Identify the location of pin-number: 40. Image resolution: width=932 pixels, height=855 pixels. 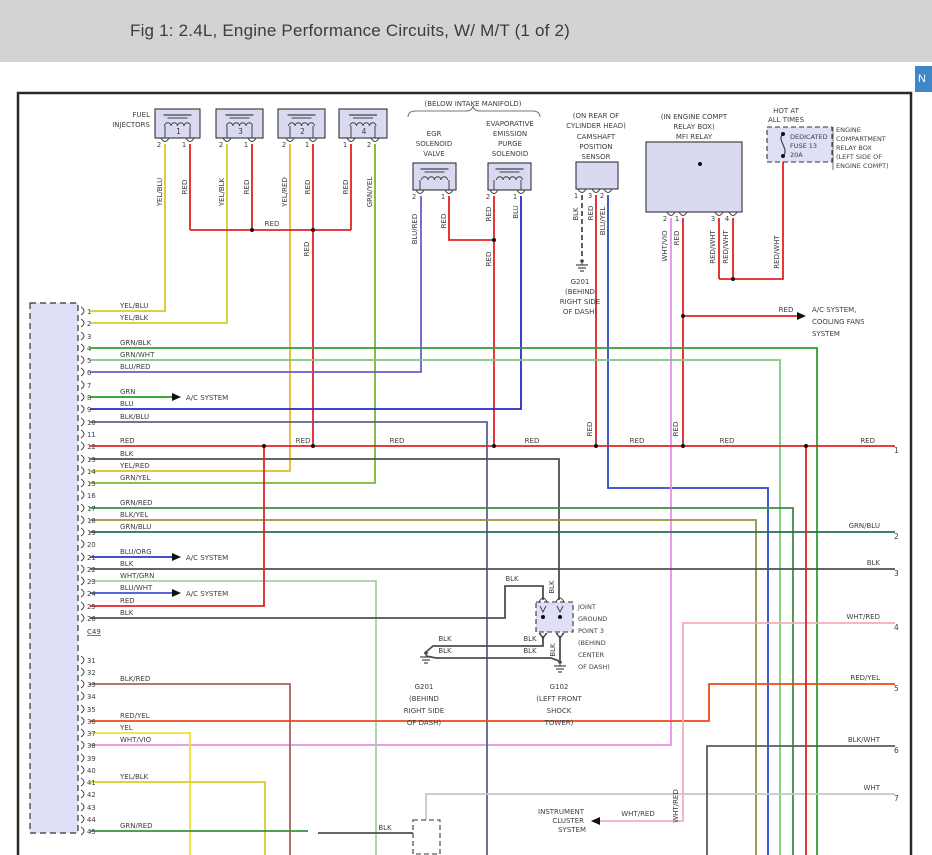
(91, 771).